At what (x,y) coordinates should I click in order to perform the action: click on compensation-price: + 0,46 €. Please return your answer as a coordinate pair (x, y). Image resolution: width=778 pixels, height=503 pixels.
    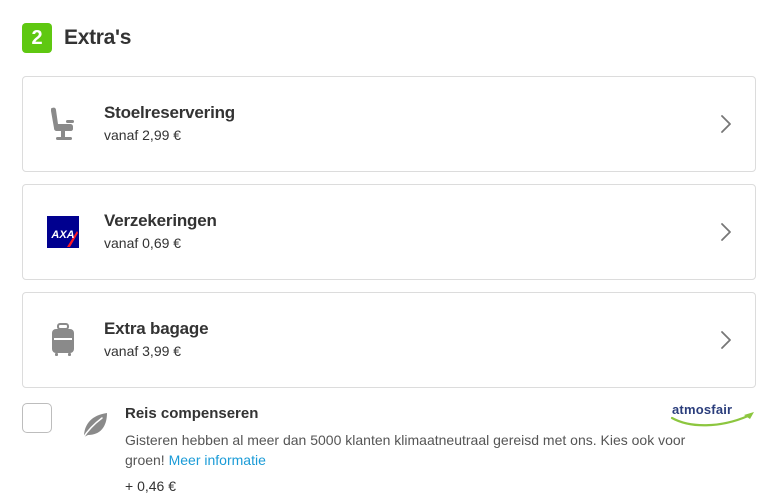
    Looking at the image, I should click on (150, 486).